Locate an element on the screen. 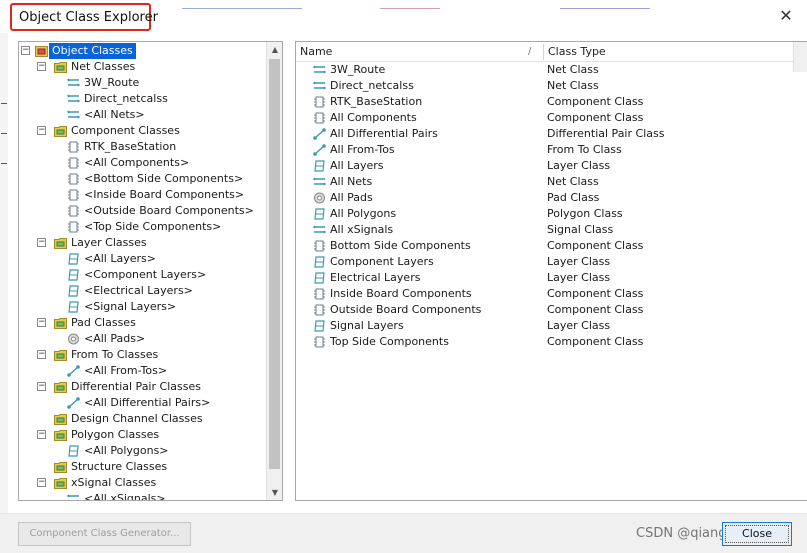 The height and width of the screenshot is (553, 807). list-row: All Nets Net Class is located at coordinates (551, 182).